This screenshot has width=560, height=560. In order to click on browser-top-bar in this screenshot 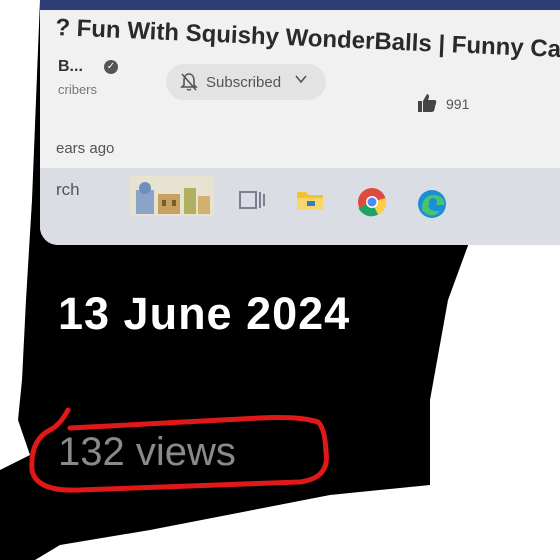, I will do `click(300, 5)`.